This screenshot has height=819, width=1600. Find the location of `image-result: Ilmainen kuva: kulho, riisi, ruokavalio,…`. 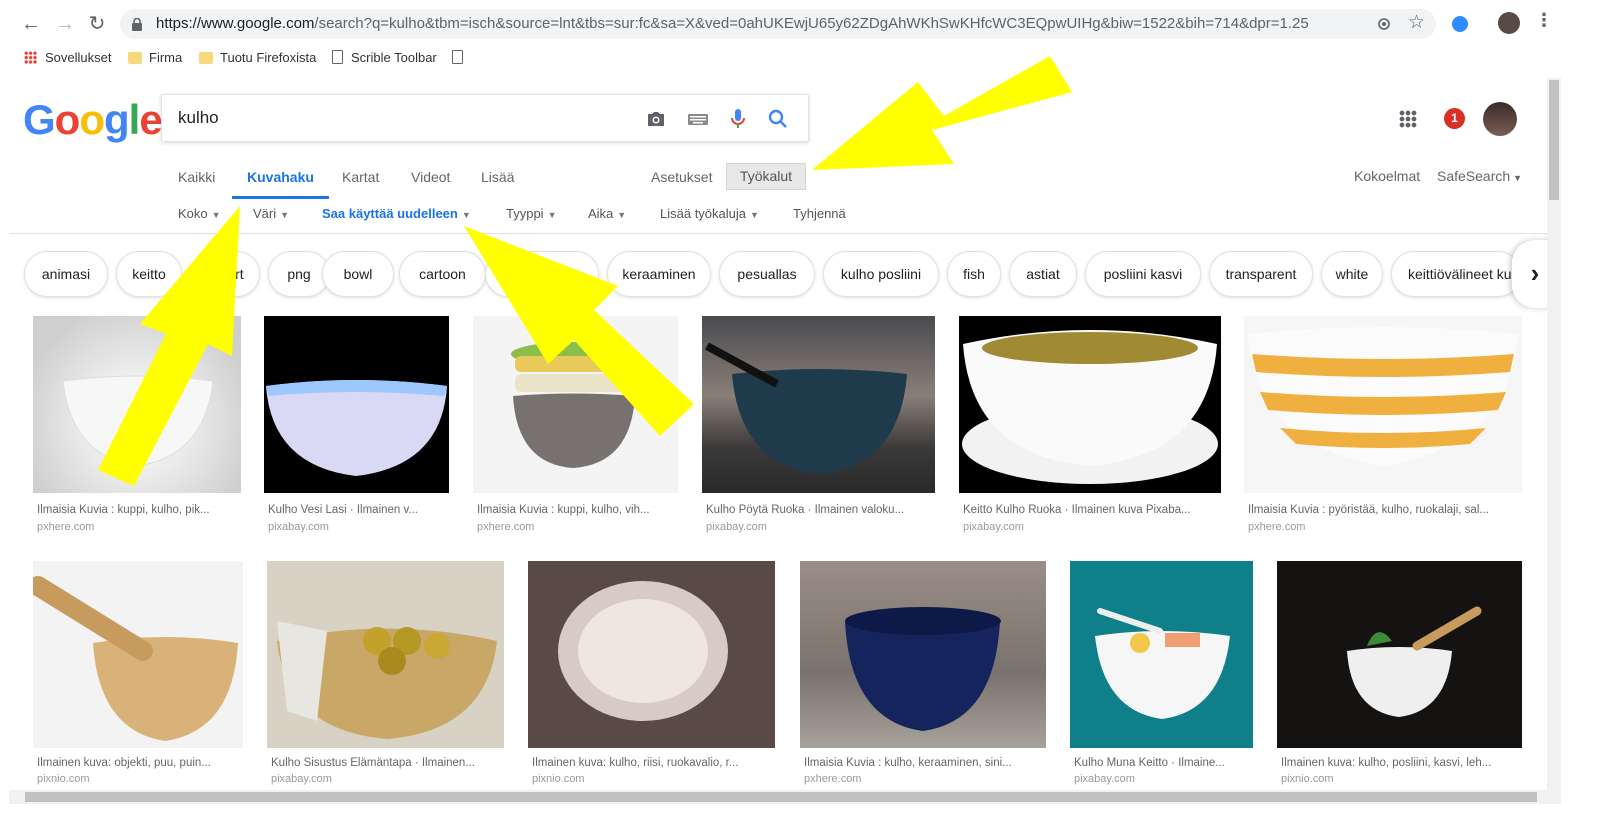

image-result: Ilmainen kuva: kulho, riisi, ruokavalio,… is located at coordinates (651, 673).